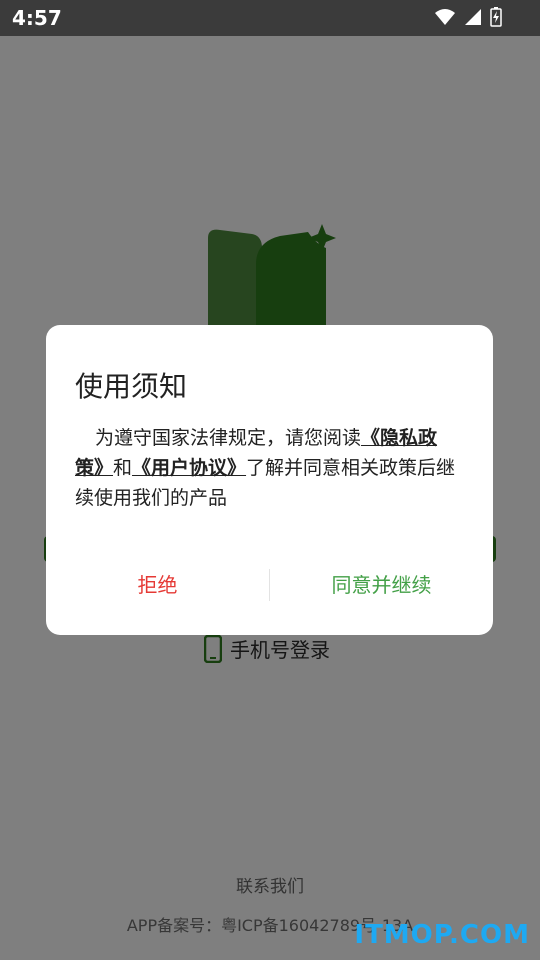 This screenshot has width=540, height=960. I want to click on user-agreement-link: 《用户协议》, so click(189, 468).